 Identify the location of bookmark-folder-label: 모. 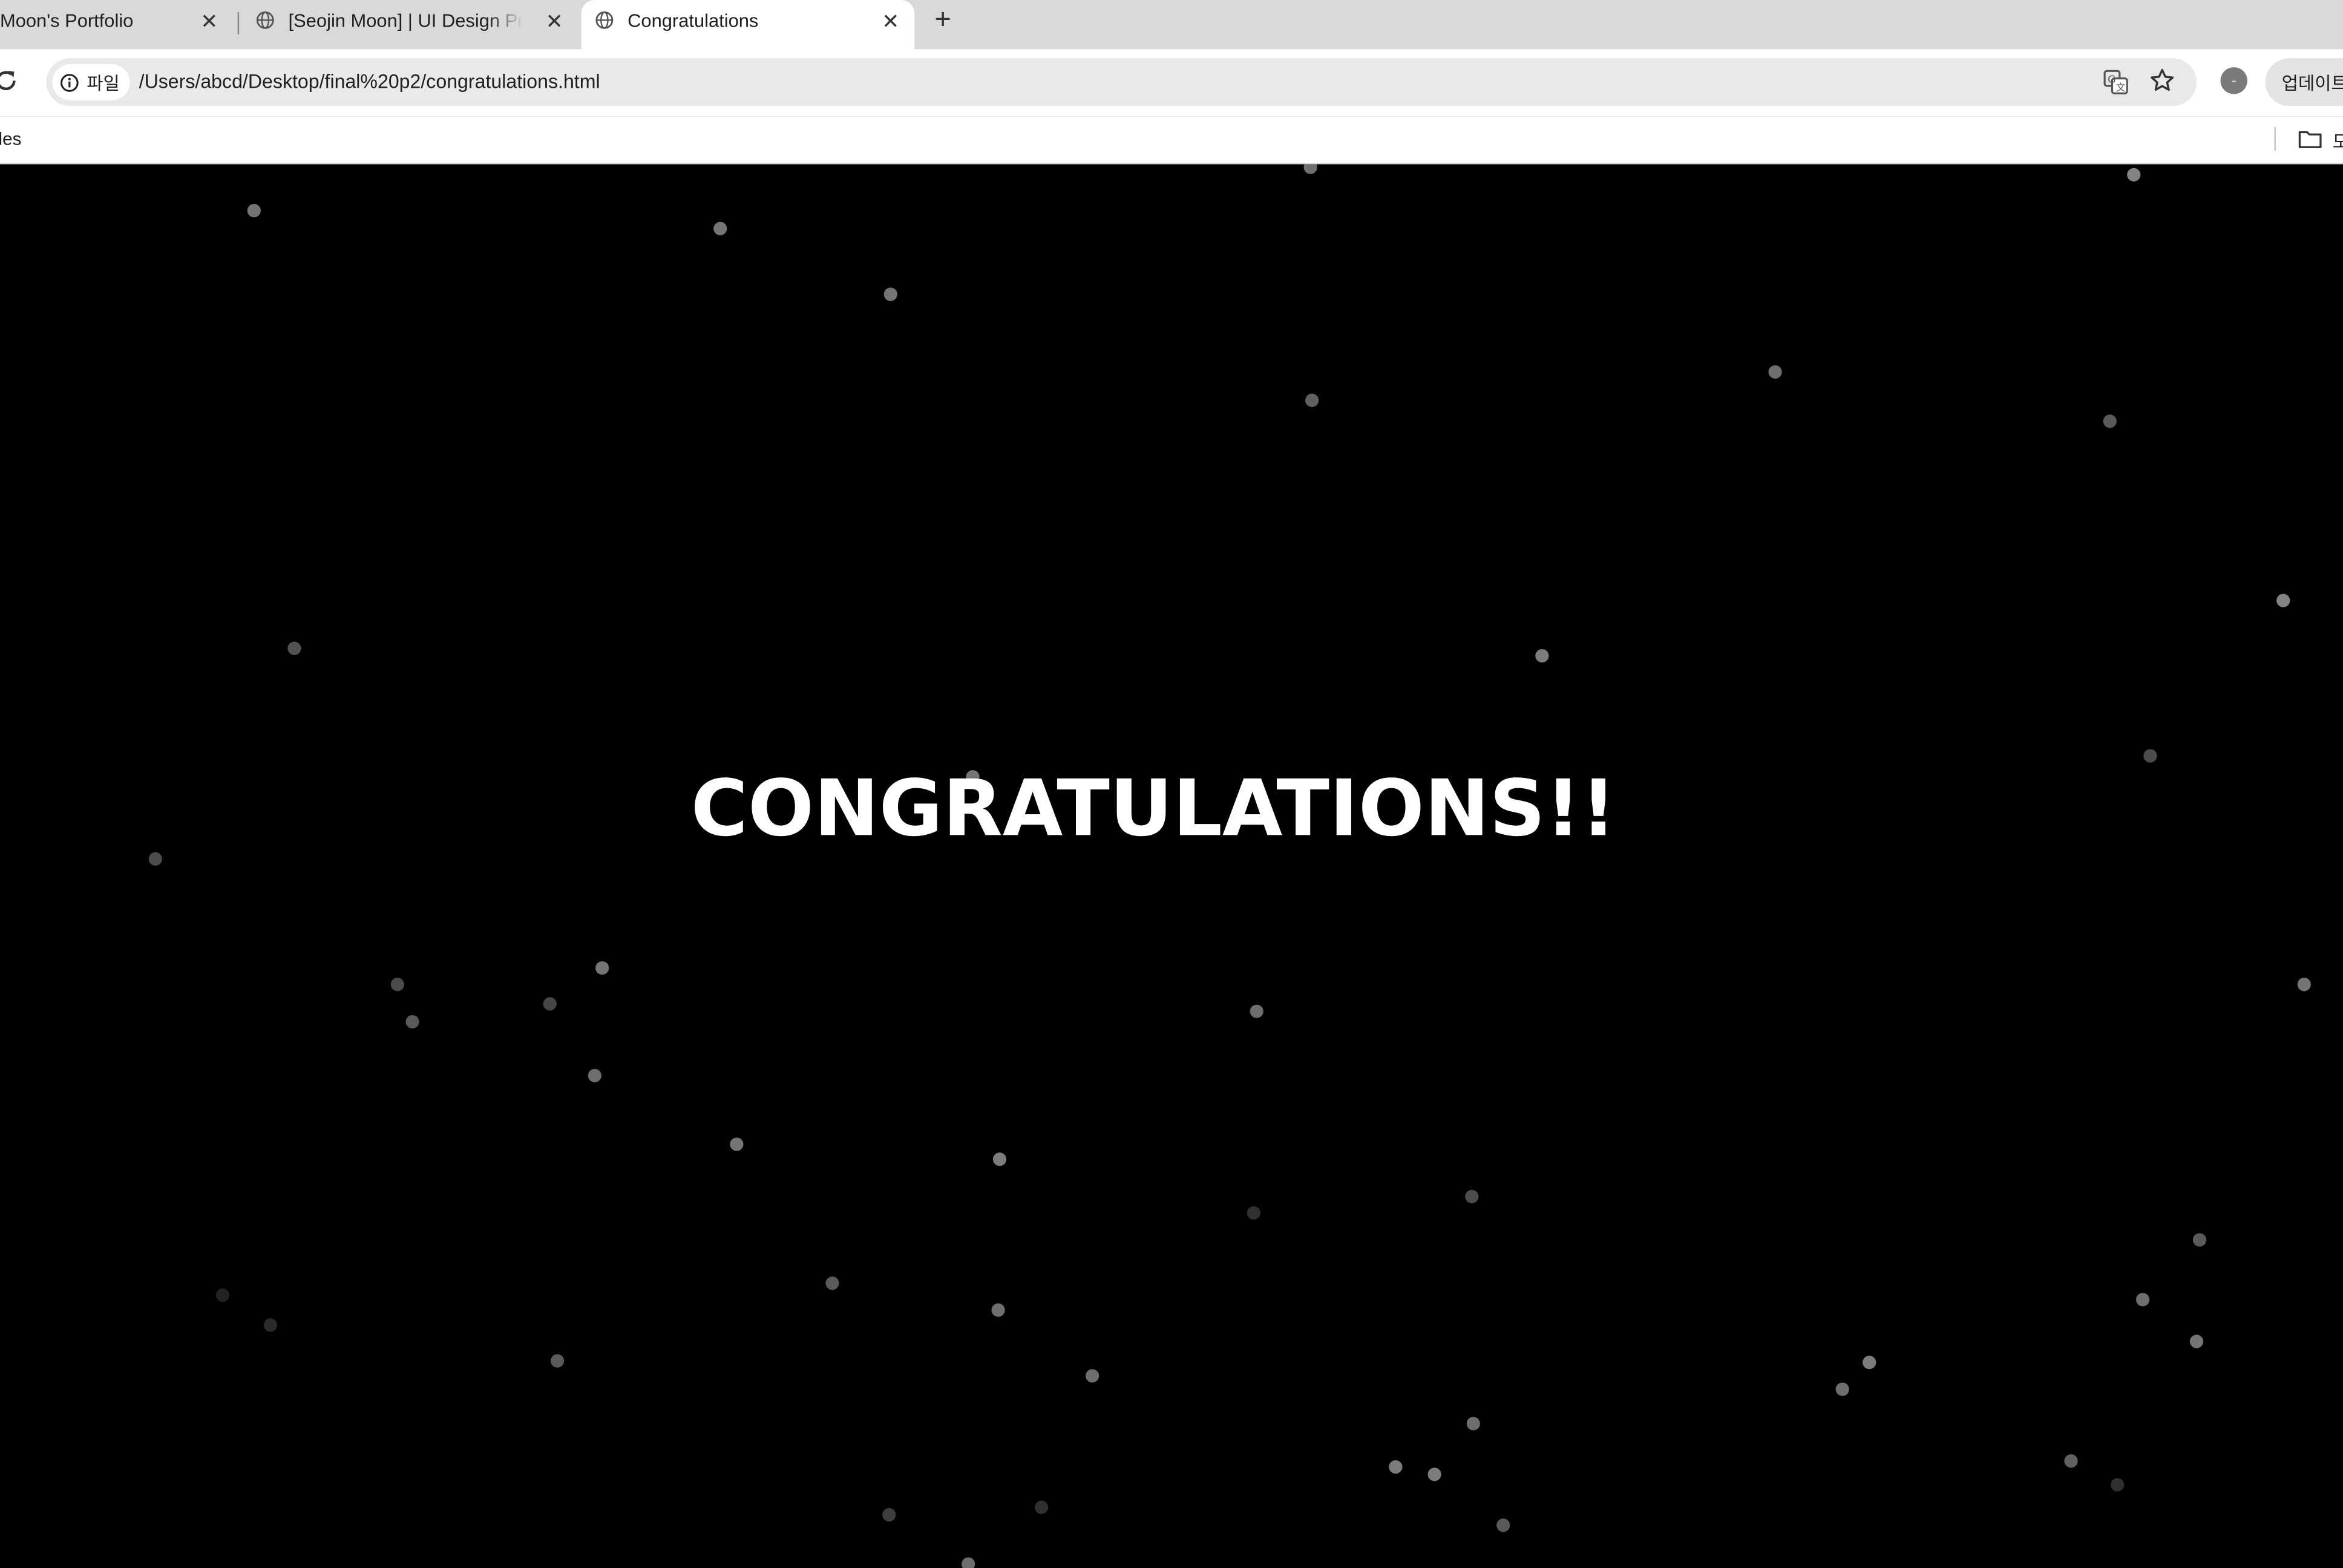
(2338, 141).